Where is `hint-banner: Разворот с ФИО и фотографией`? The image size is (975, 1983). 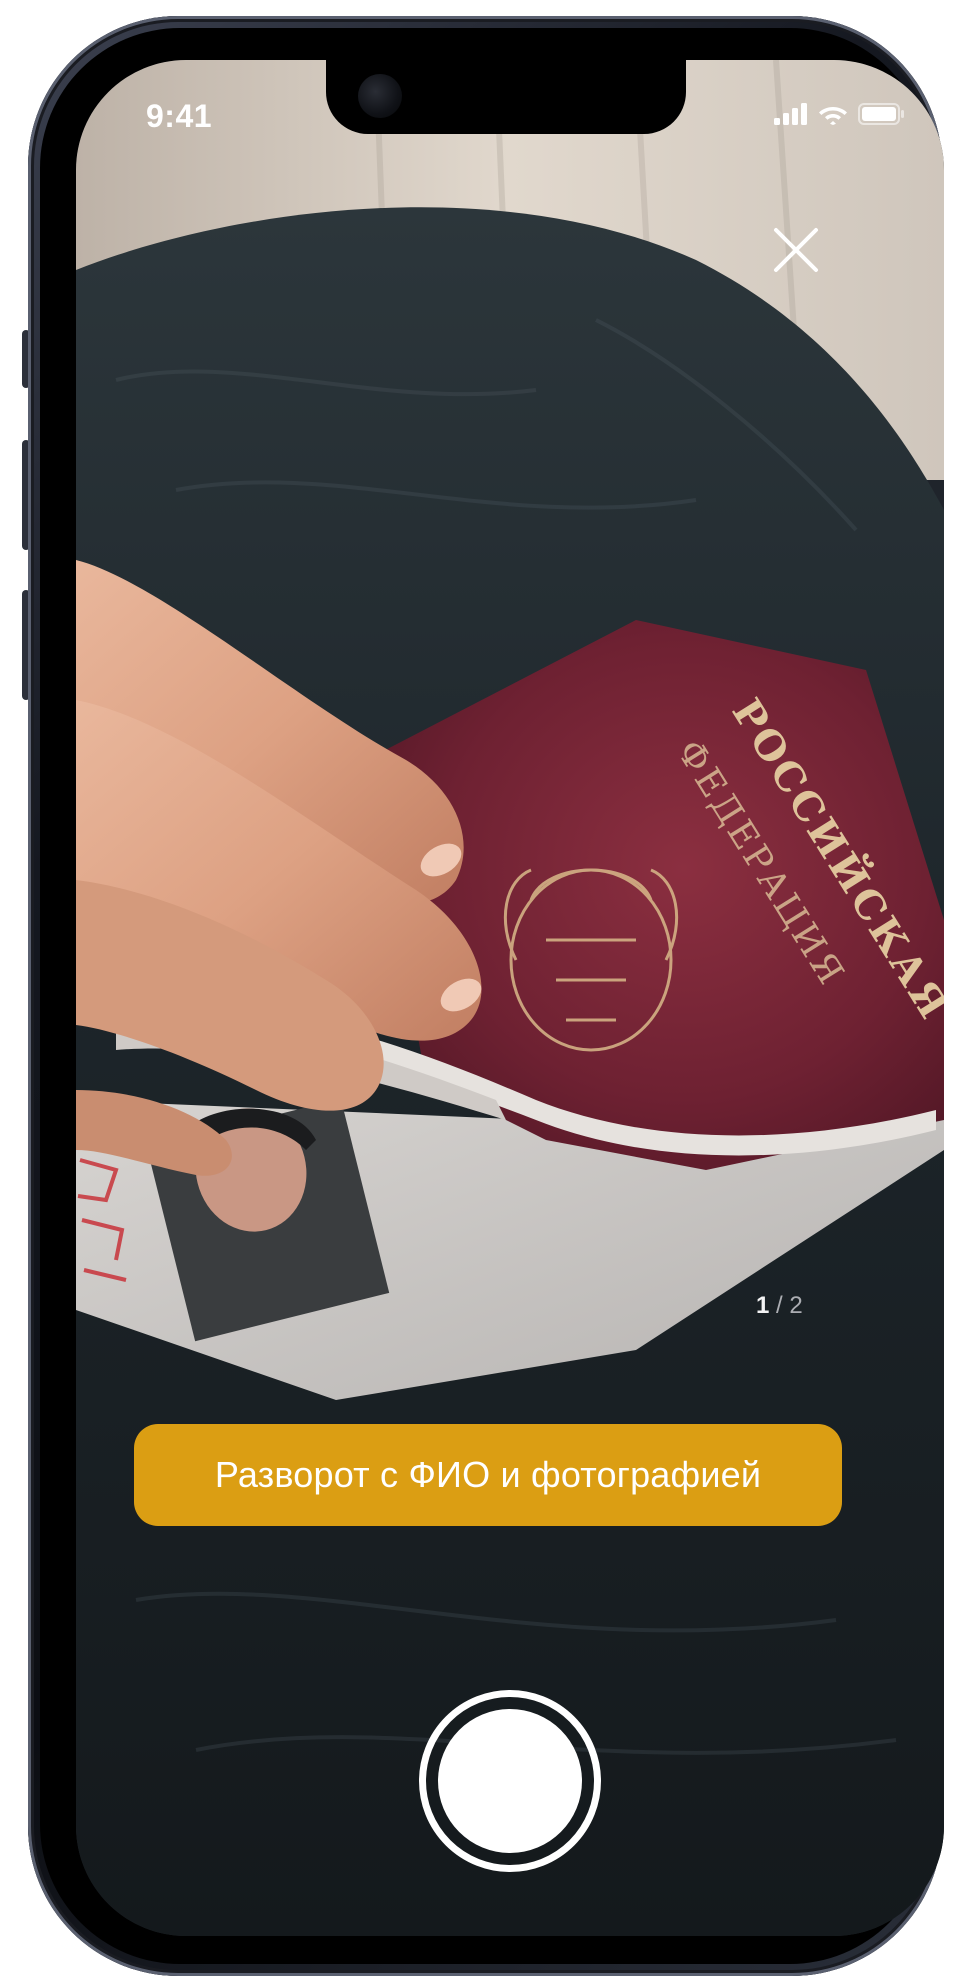
hint-banner: Разворот с ФИО и фотографией is located at coordinates (488, 1475).